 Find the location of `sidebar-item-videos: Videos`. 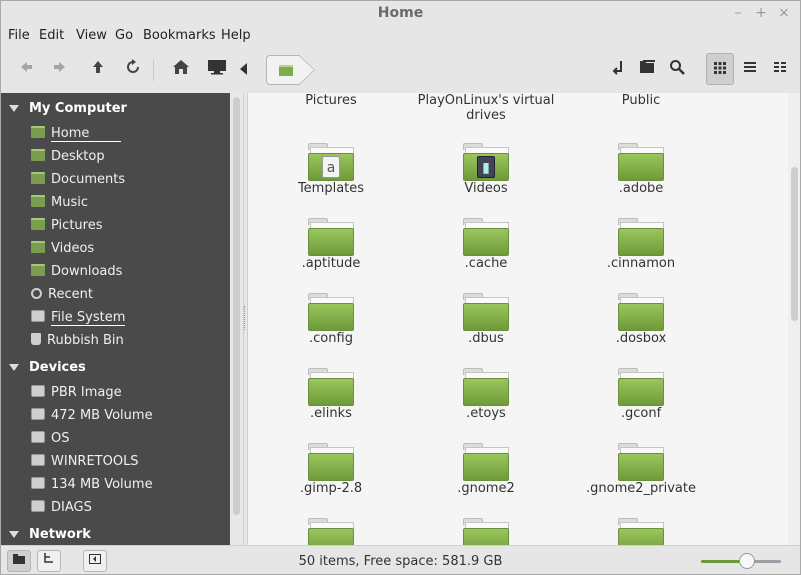

sidebar-item-videos: Videos is located at coordinates (62, 251).